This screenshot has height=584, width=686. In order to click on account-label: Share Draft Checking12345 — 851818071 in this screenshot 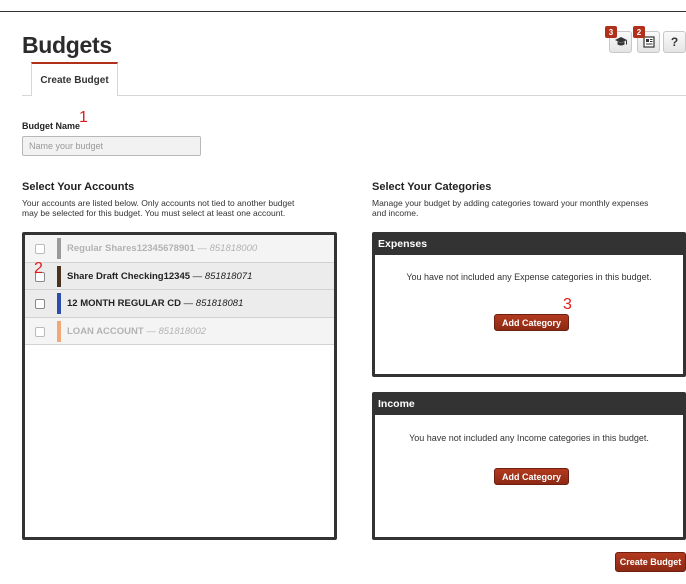, I will do `click(159, 276)`.